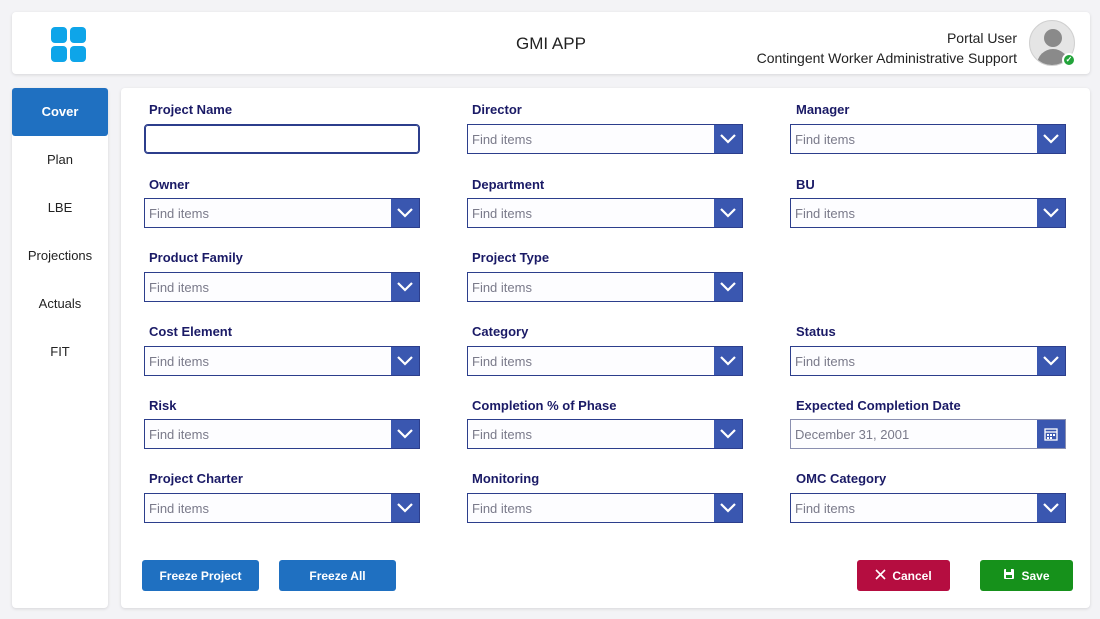  I want to click on project-type-placeholder: Find items, so click(502, 287).